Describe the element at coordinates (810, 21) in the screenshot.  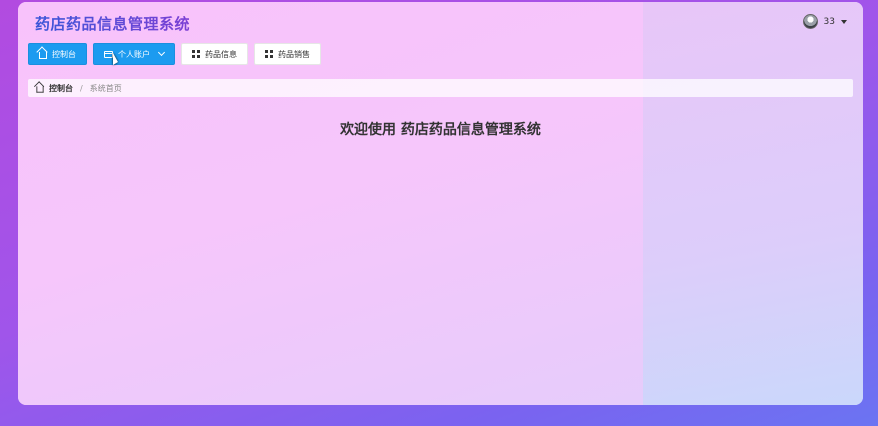
I see `avatar` at that location.